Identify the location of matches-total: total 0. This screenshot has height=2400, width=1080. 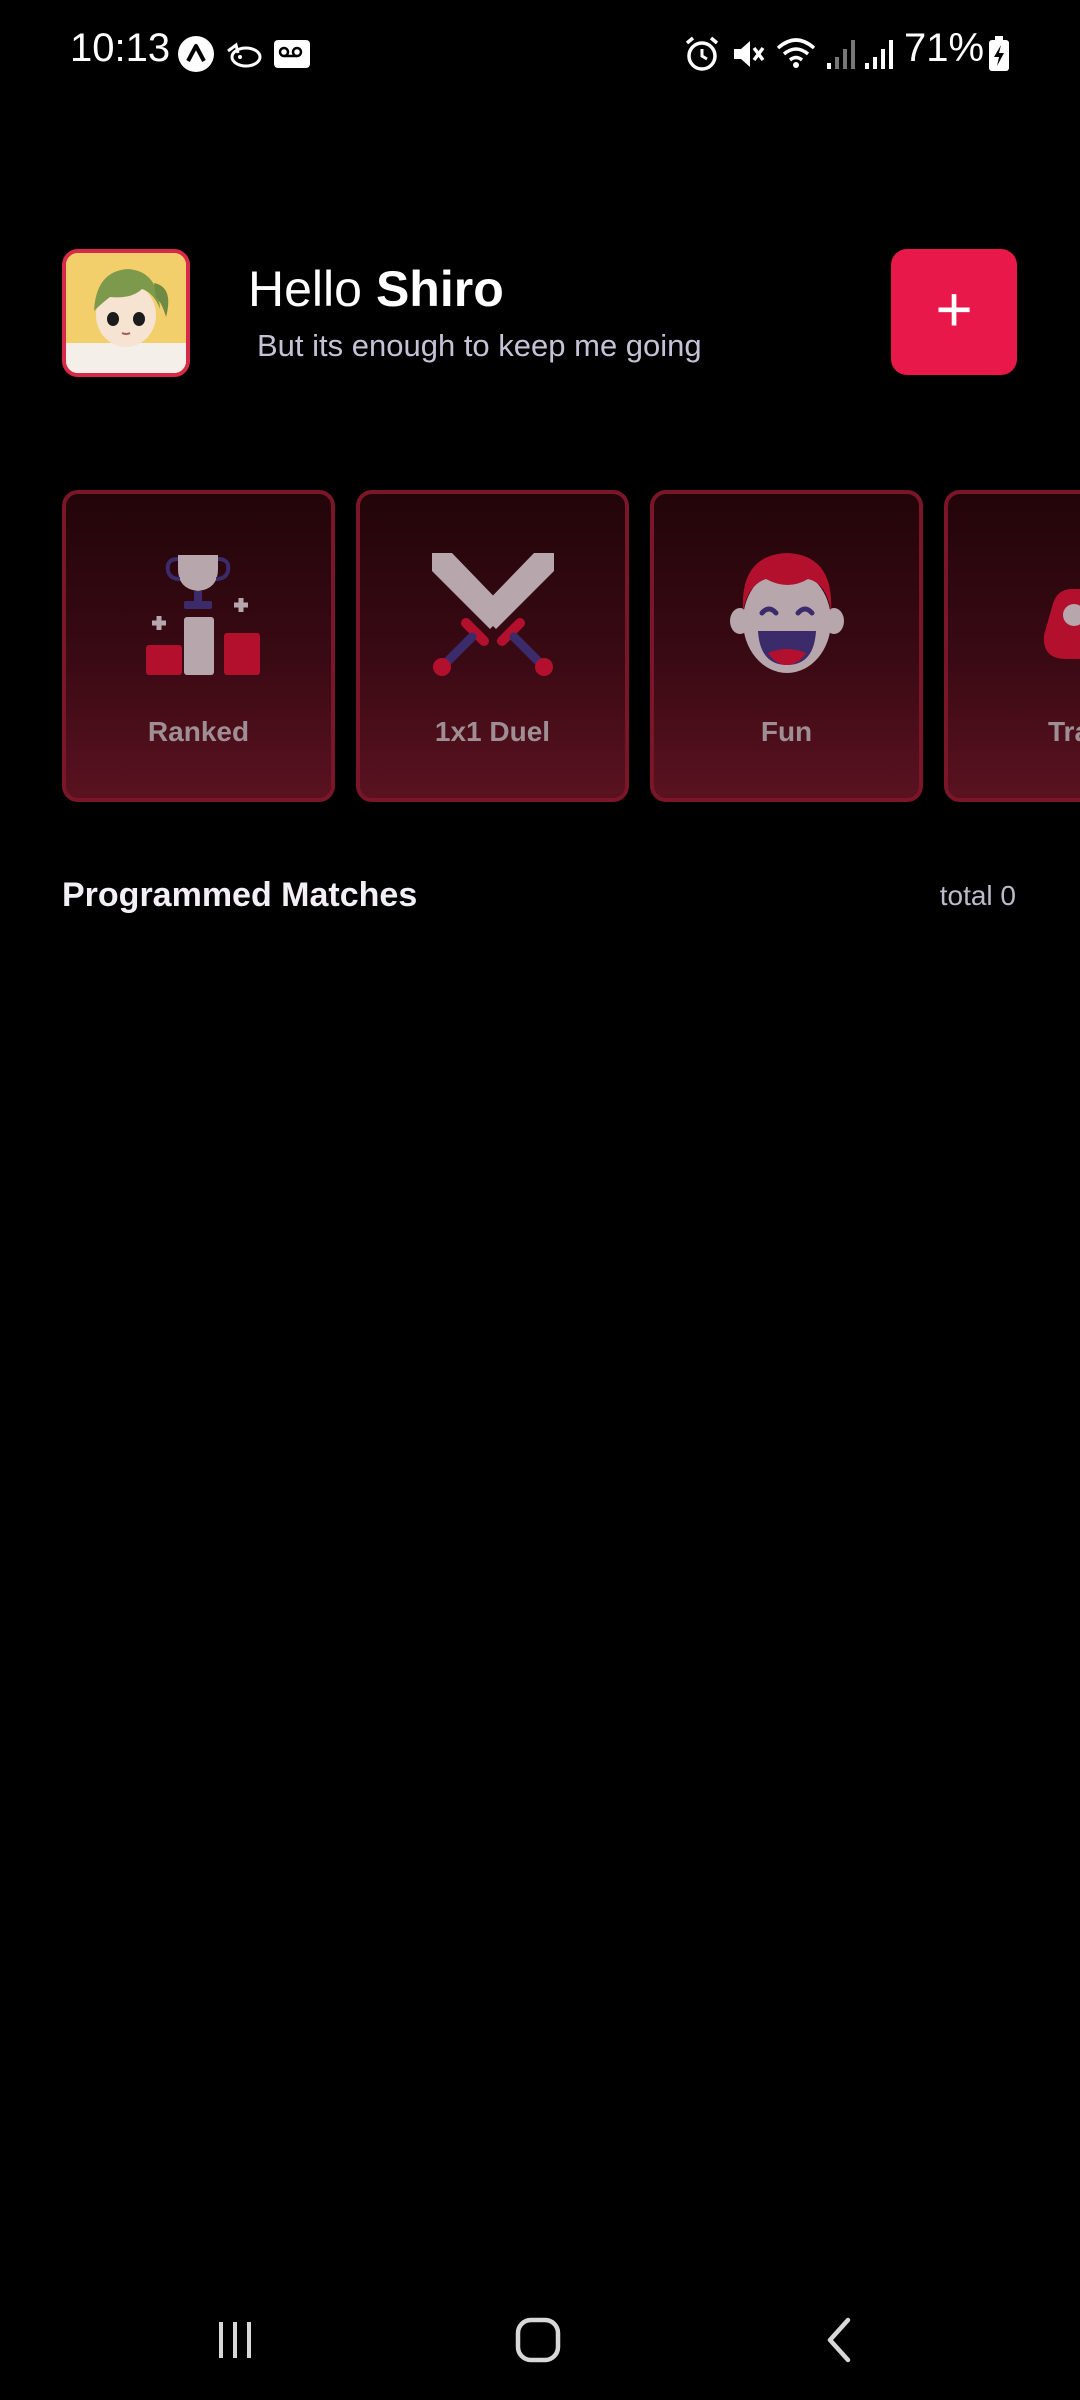
(977, 895).